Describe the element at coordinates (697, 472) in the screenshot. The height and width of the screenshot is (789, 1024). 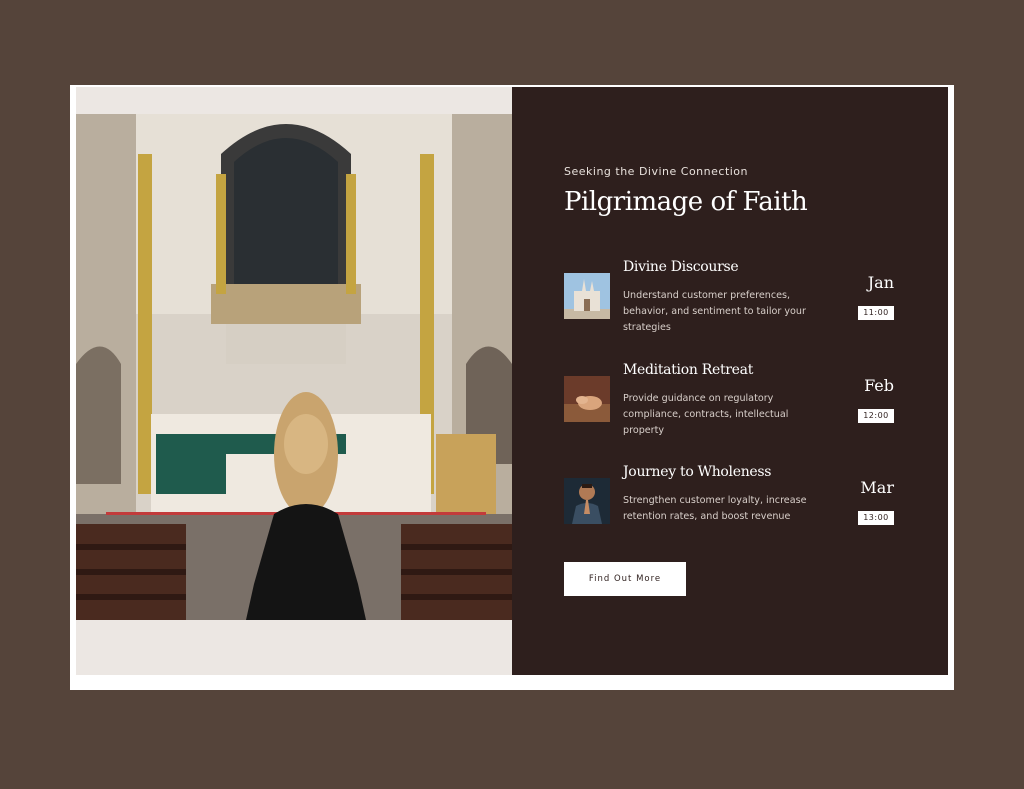
I see `event-title: Journey to Wholeness` at that location.